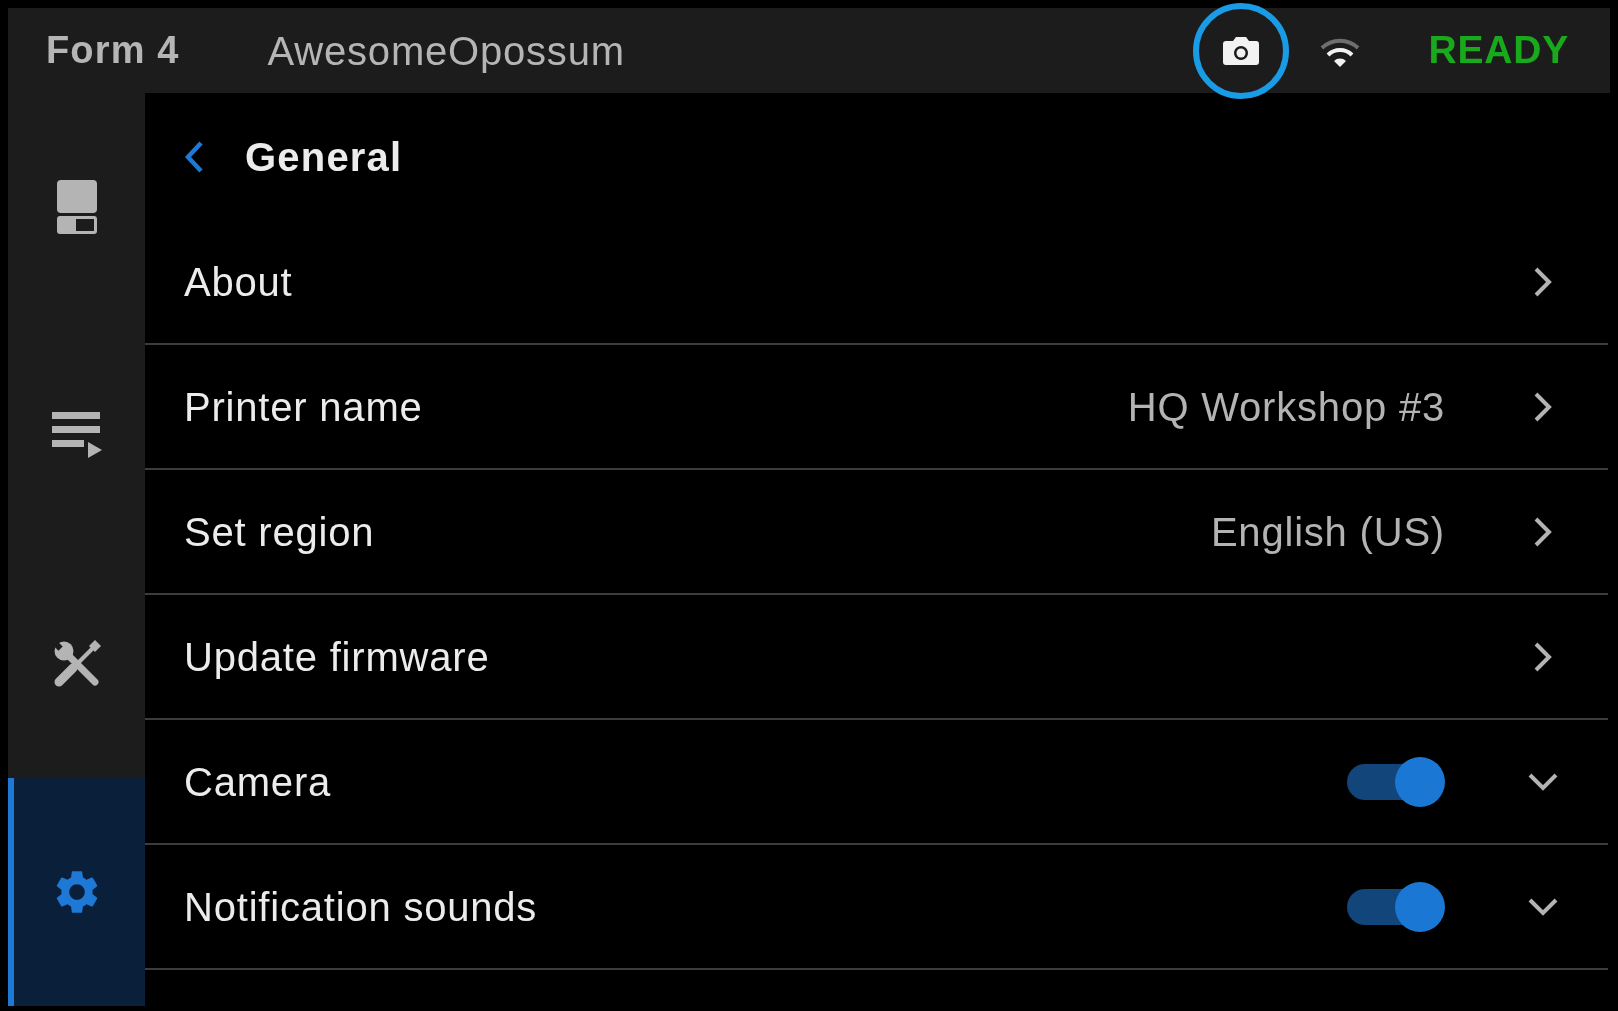 The width and height of the screenshot is (1618, 1011). I want to click on setting-value: English (US), so click(1327, 532).